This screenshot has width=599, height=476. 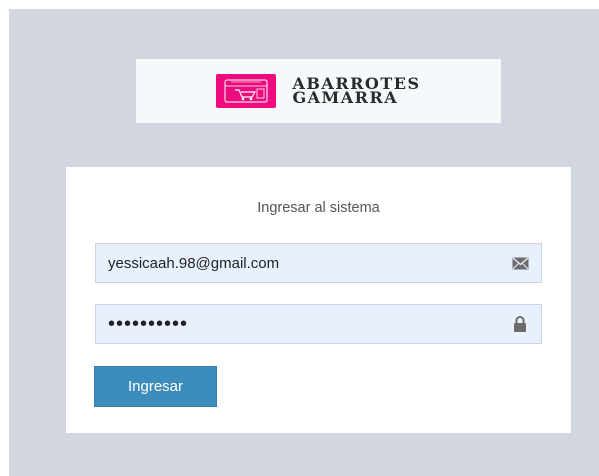 What do you see at coordinates (303, 324) in the screenshot?
I see `password-field` at bounding box center [303, 324].